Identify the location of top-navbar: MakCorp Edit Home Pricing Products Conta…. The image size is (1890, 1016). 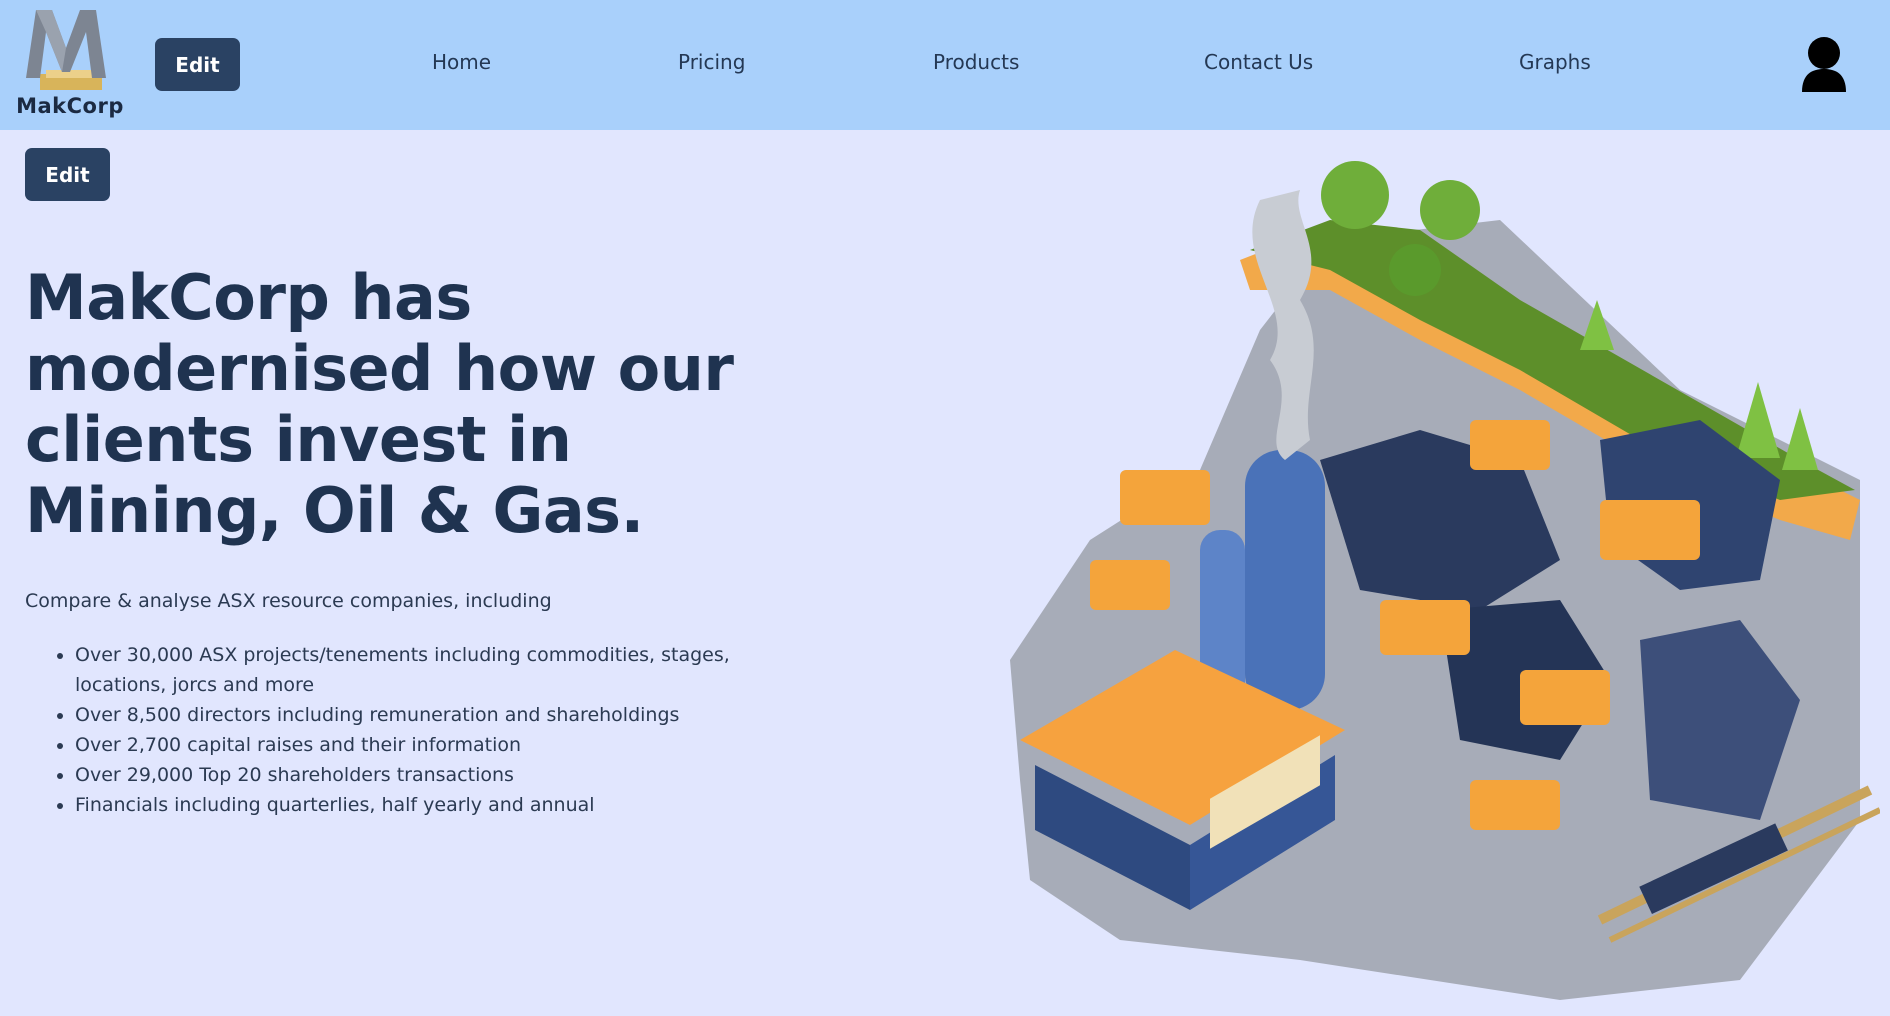
(945, 65).